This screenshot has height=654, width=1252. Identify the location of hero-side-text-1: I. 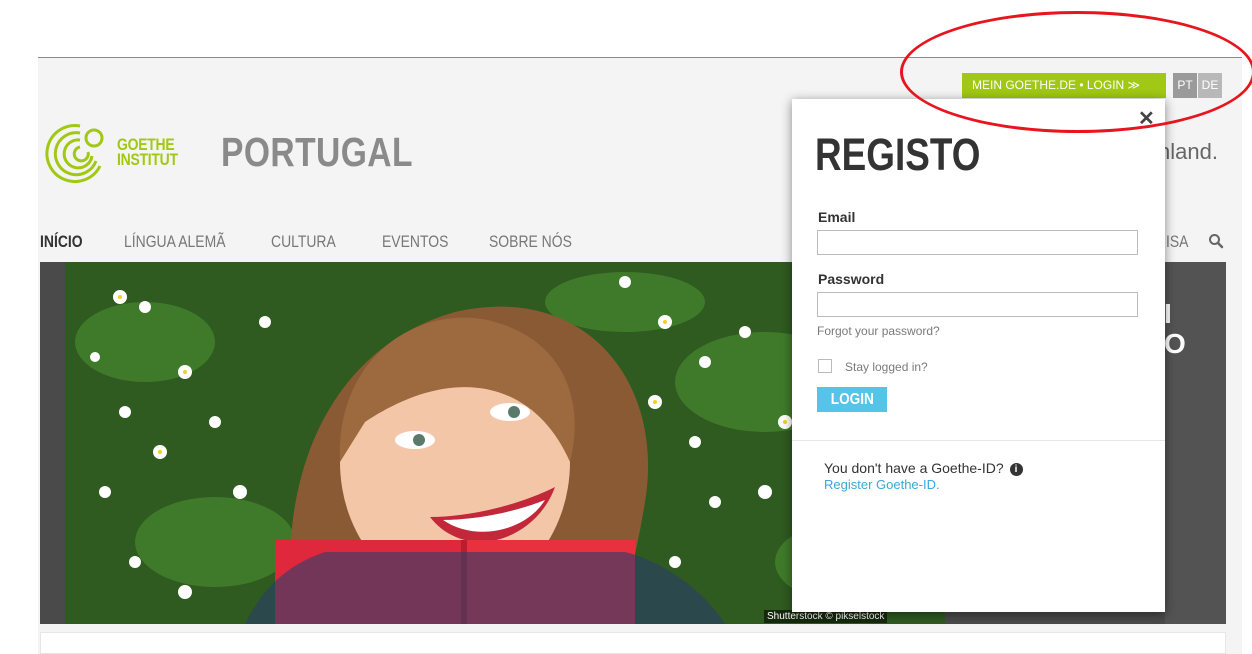
(1168, 313).